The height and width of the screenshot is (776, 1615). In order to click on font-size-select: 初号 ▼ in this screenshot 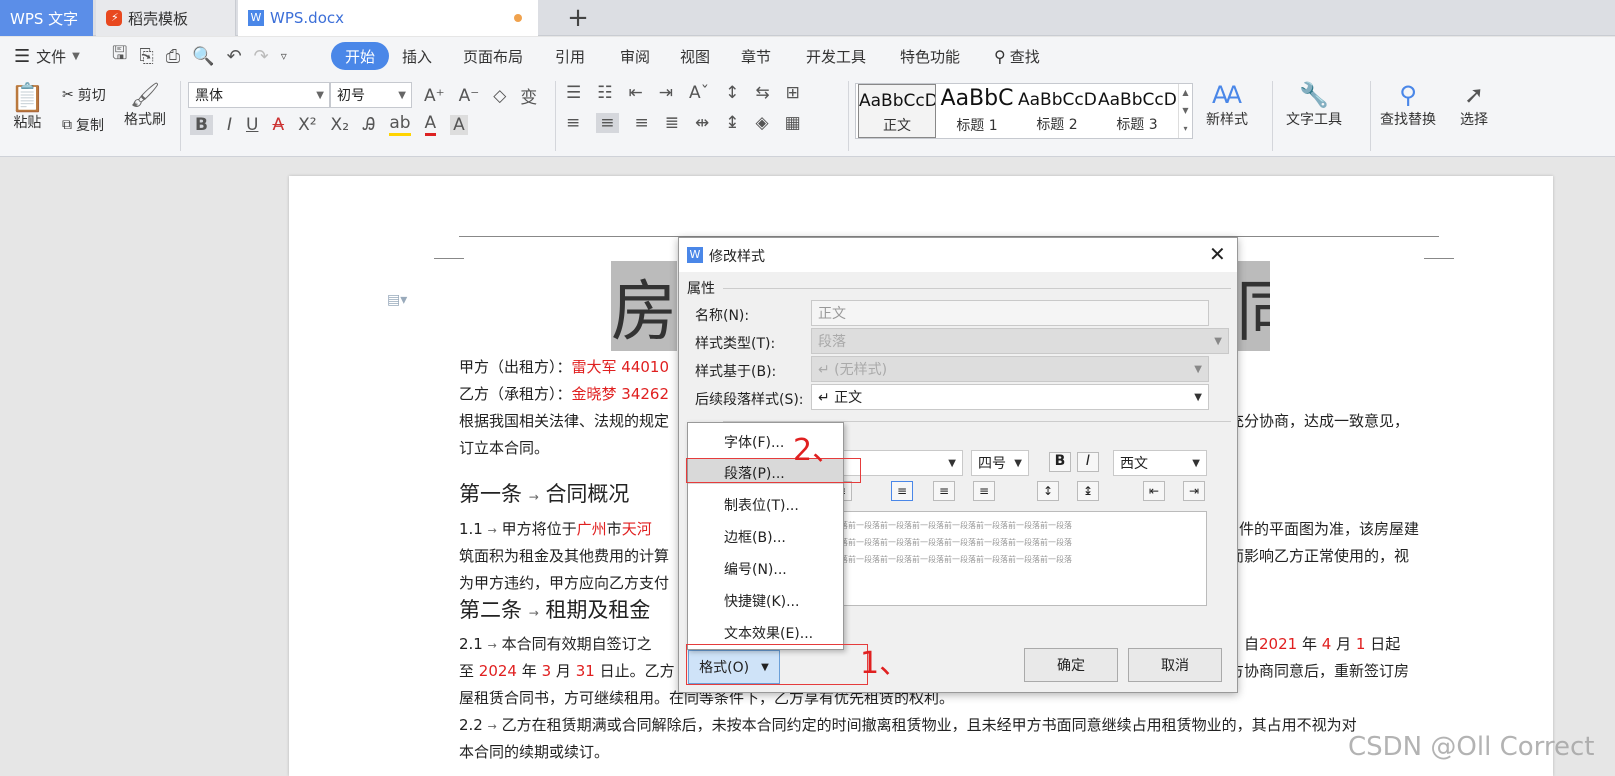, I will do `click(371, 95)`.